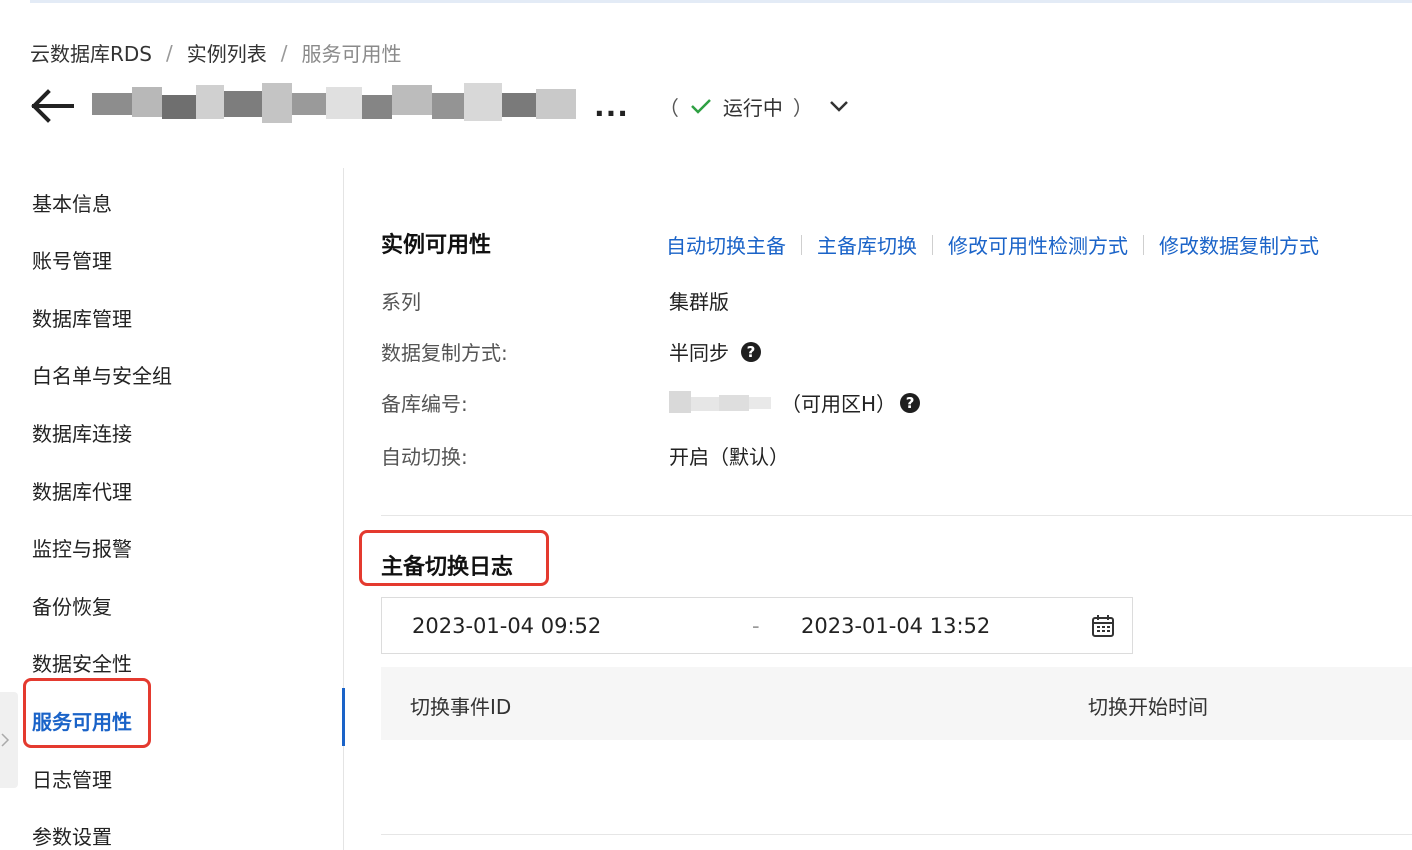  What do you see at coordinates (5, 740) in the screenshot?
I see `chevron-right-icon` at bounding box center [5, 740].